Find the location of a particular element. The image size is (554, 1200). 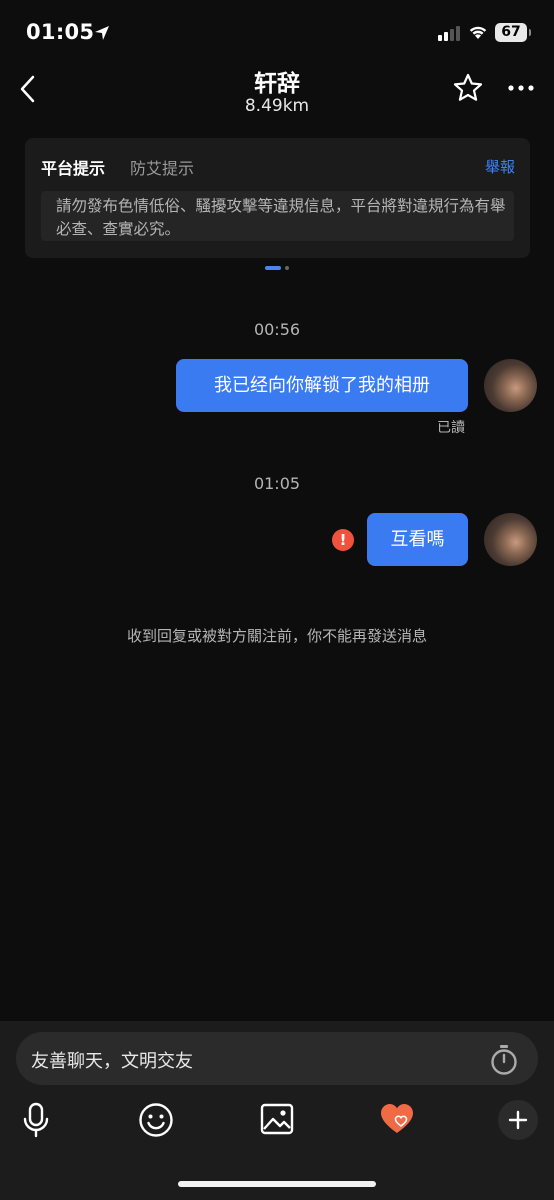

tab-aids-notice: 防艾提示 is located at coordinates (162, 167).